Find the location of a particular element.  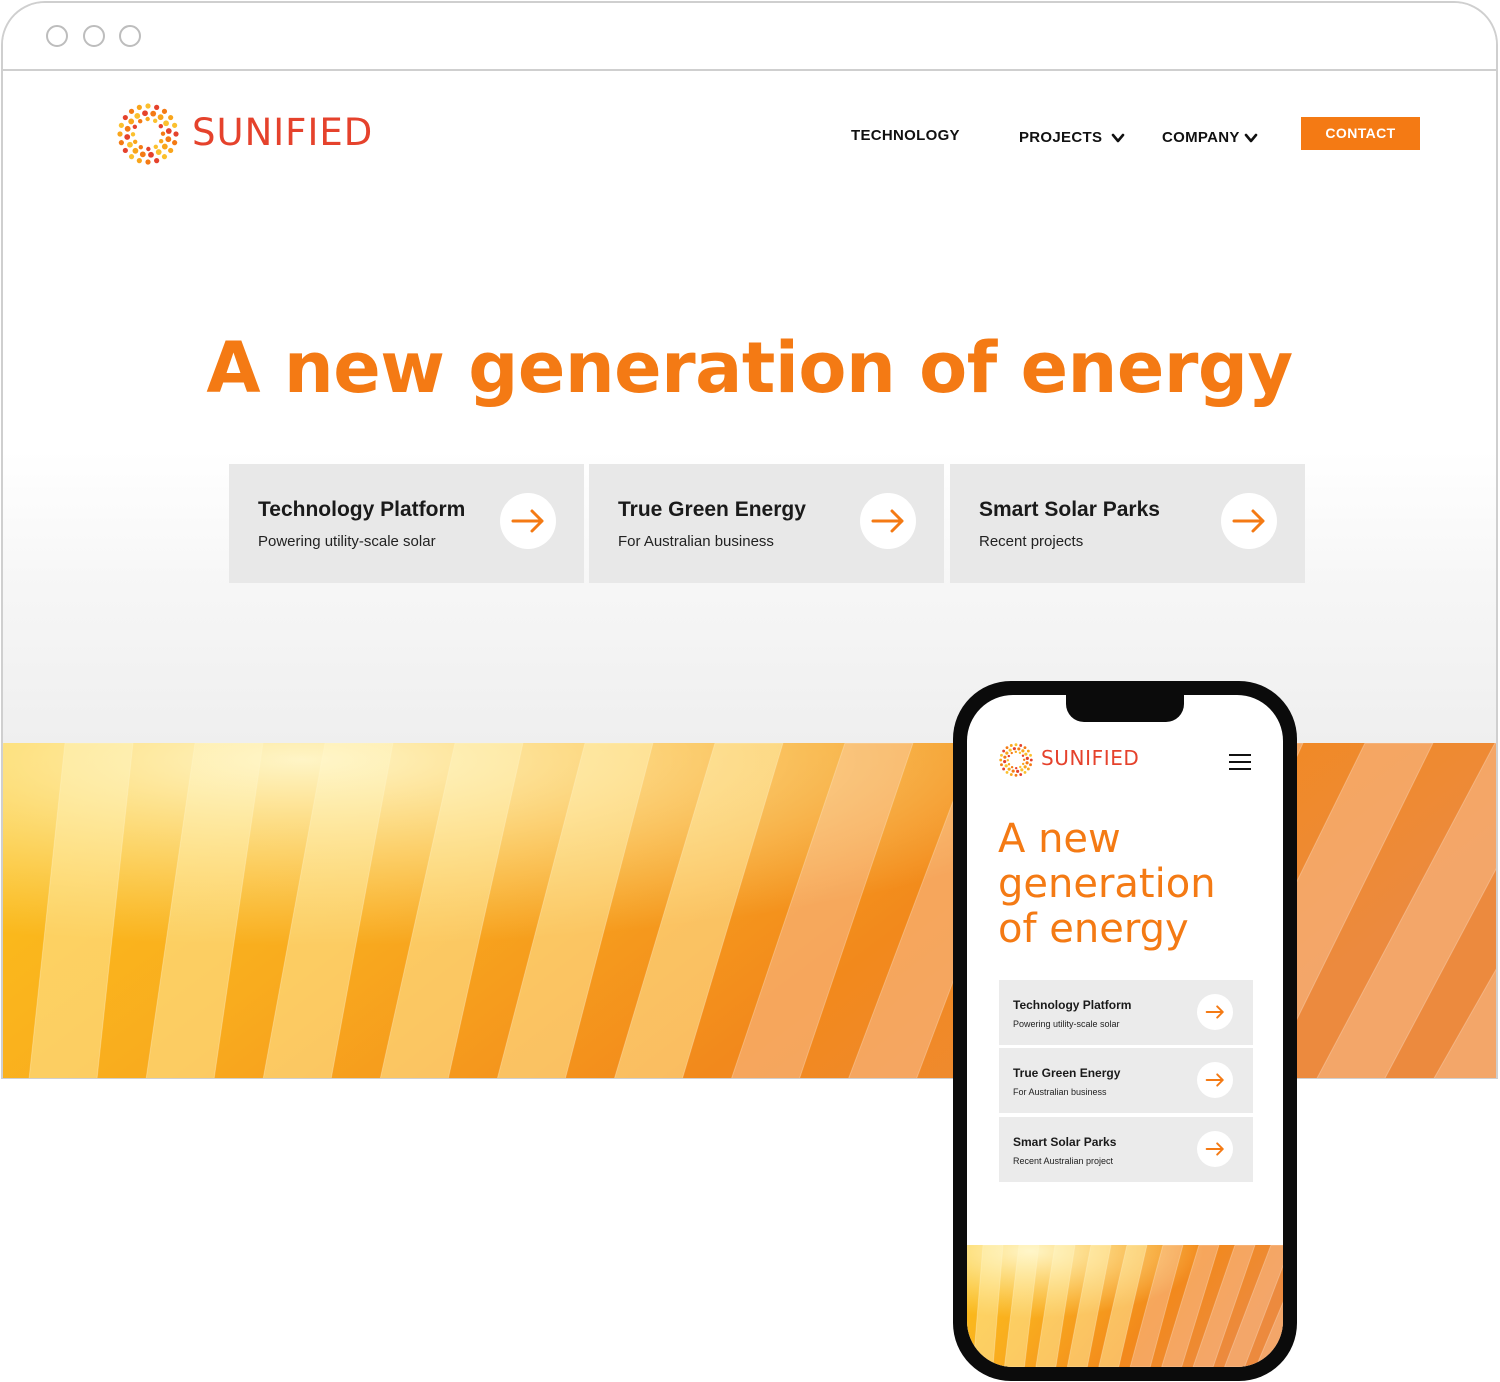

hero-title: A new generation of energy is located at coordinates (749, 368).